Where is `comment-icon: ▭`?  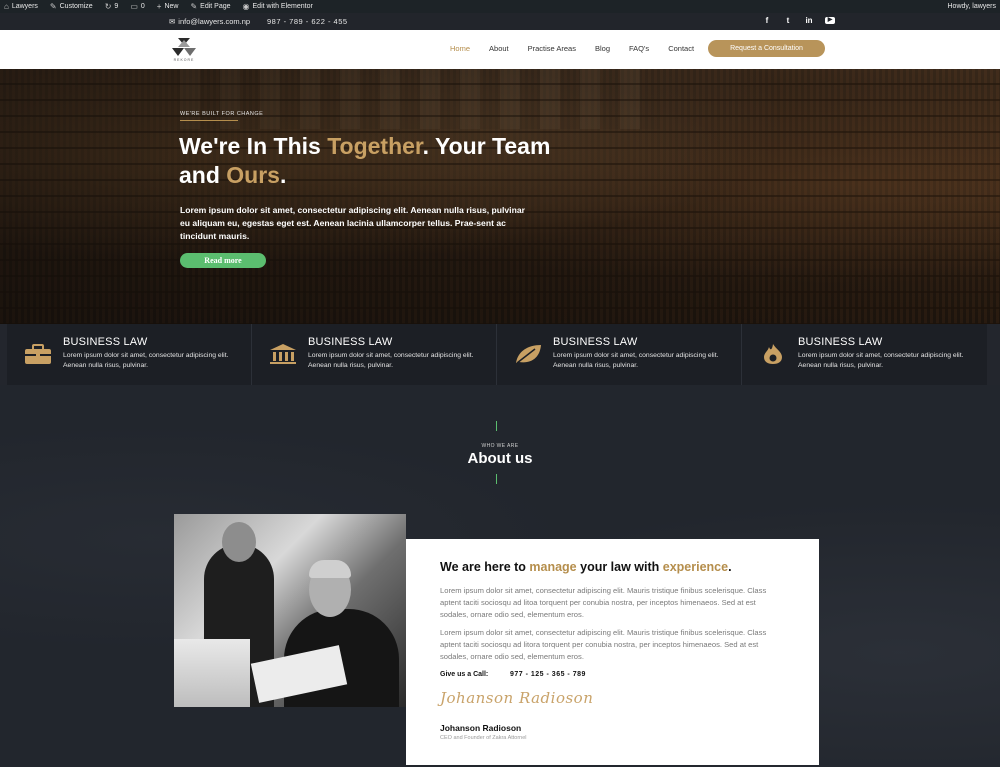 comment-icon: ▭ is located at coordinates (134, 6).